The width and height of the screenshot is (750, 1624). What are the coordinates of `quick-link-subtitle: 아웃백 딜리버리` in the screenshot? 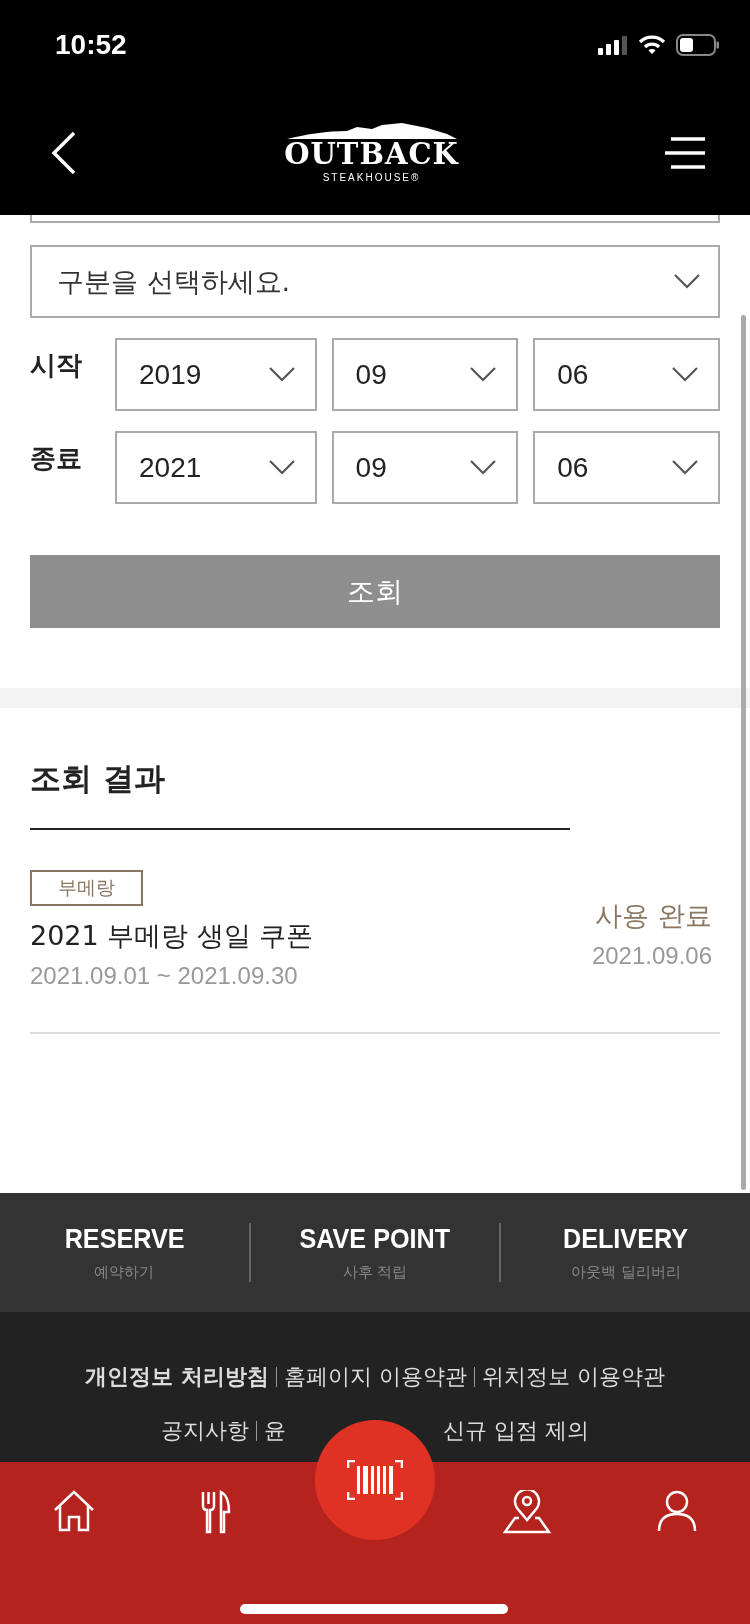 It's located at (625, 1272).